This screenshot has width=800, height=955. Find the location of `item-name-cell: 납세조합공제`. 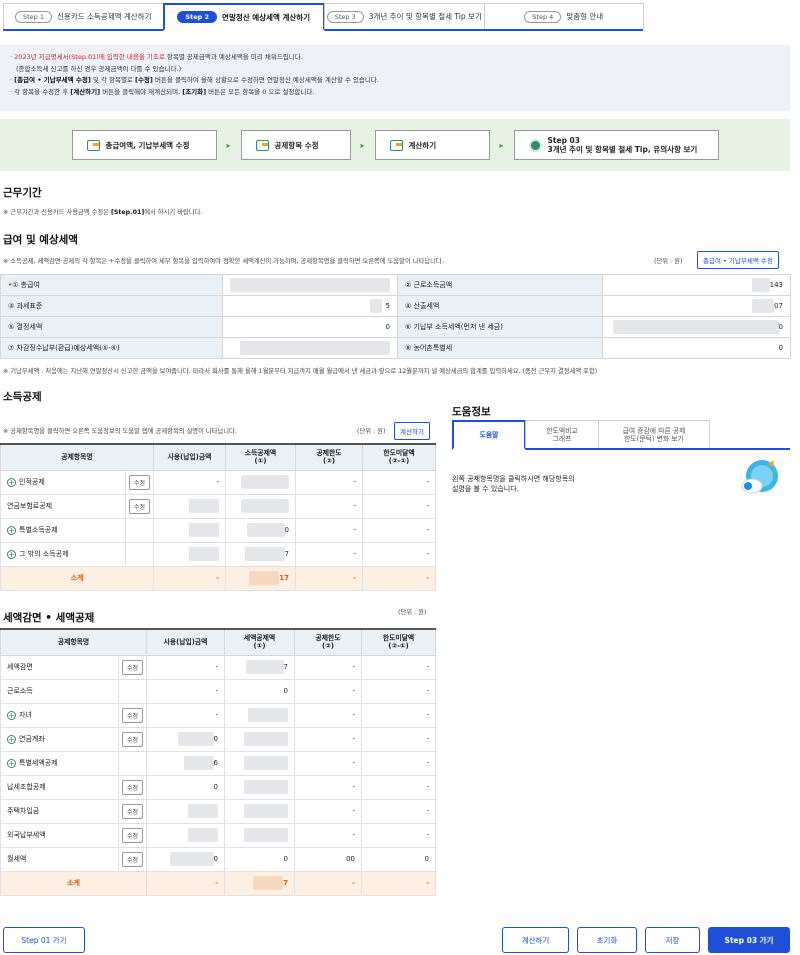

item-name-cell: 납세조합공제 is located at coordinates (59, 787).